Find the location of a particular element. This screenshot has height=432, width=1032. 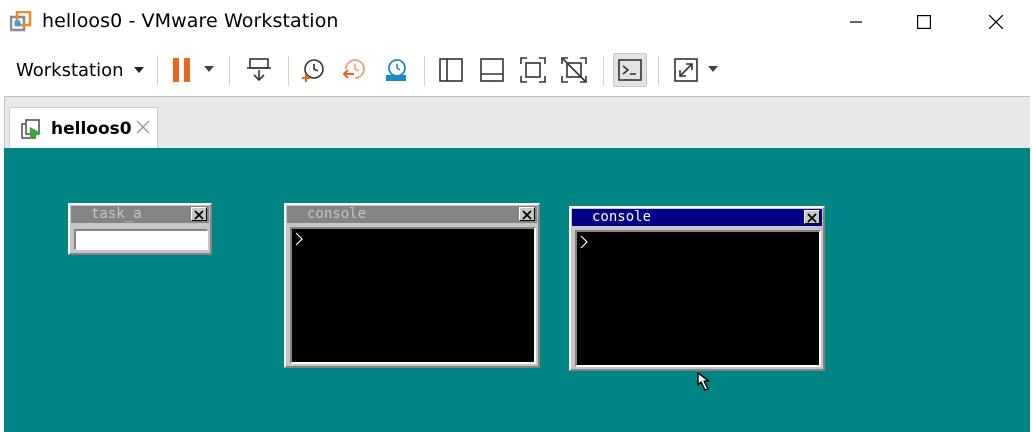

snapshot-manager-button is located at coordinates (396, 70).